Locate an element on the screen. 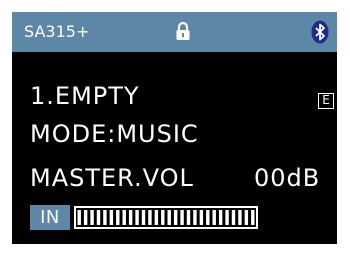  model-label: SA315+ is located at coordinates (57, 31).